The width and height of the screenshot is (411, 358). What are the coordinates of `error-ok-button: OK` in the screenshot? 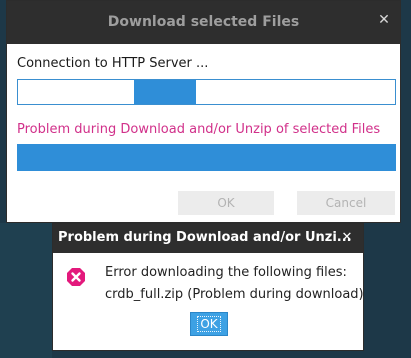 It's located at (209, 324).